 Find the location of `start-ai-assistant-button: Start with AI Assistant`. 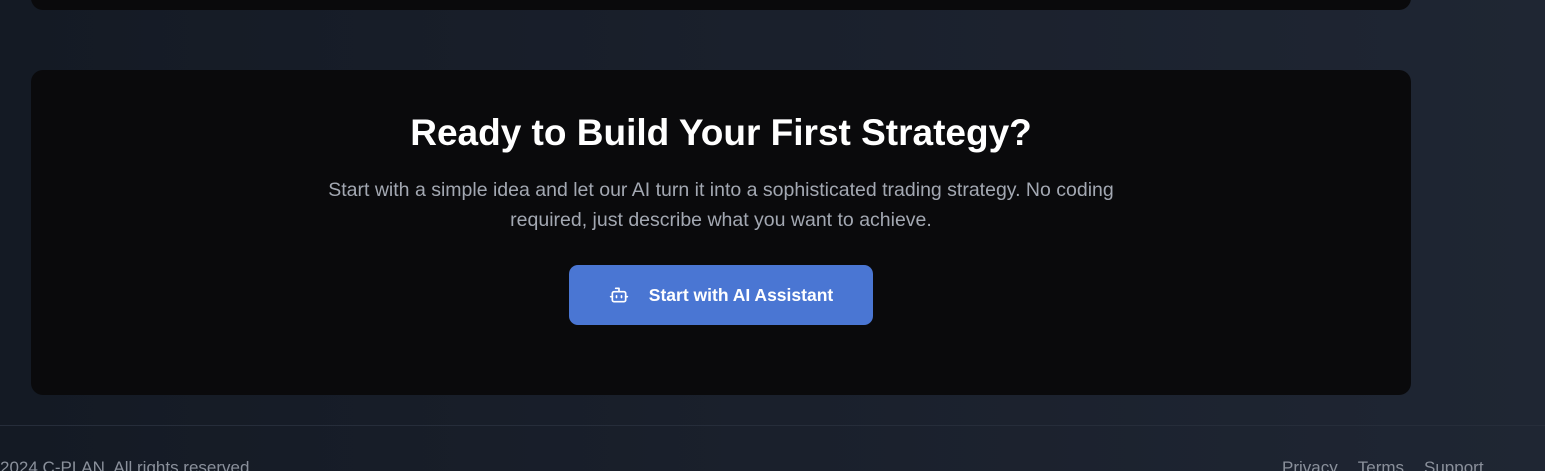

start-ai-assistant-button: Start with AI Assistant is located at coordinates (721, 295).